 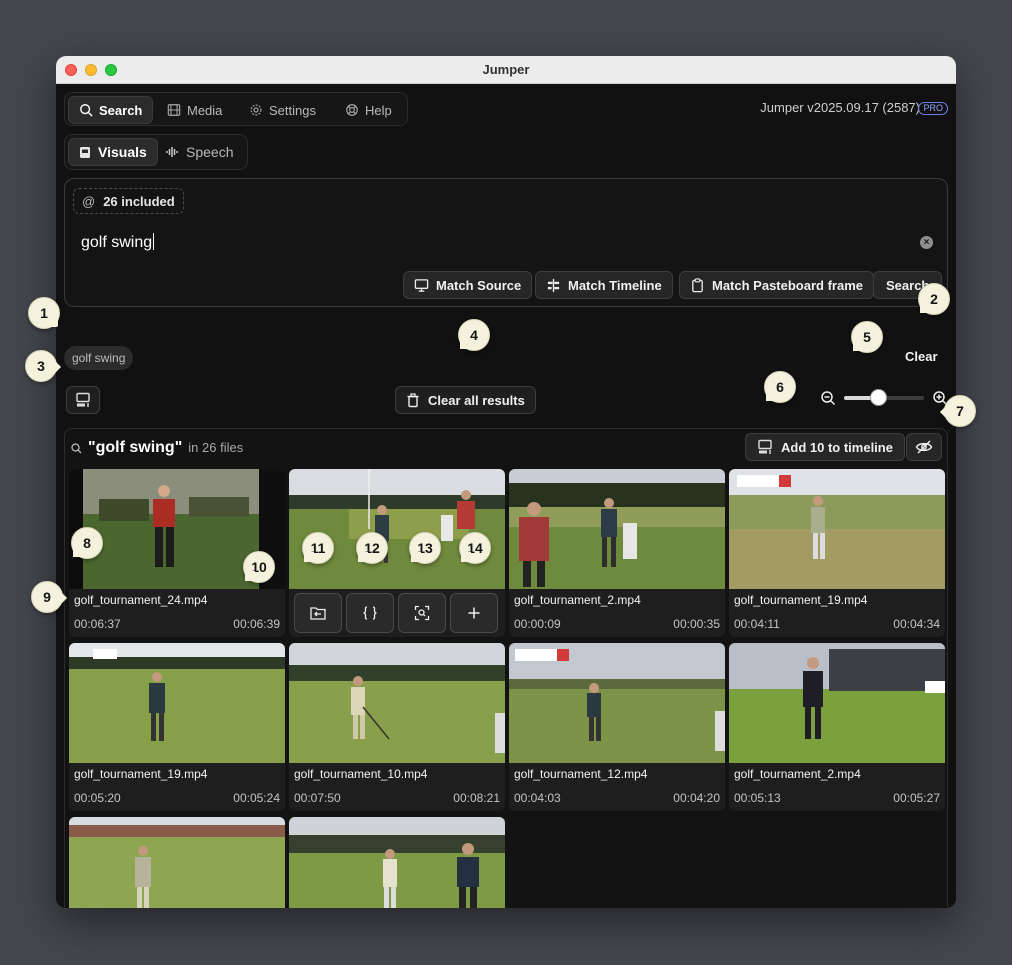 I want to click on result-end-time: 00:06:39, so click(x=256, y=624).